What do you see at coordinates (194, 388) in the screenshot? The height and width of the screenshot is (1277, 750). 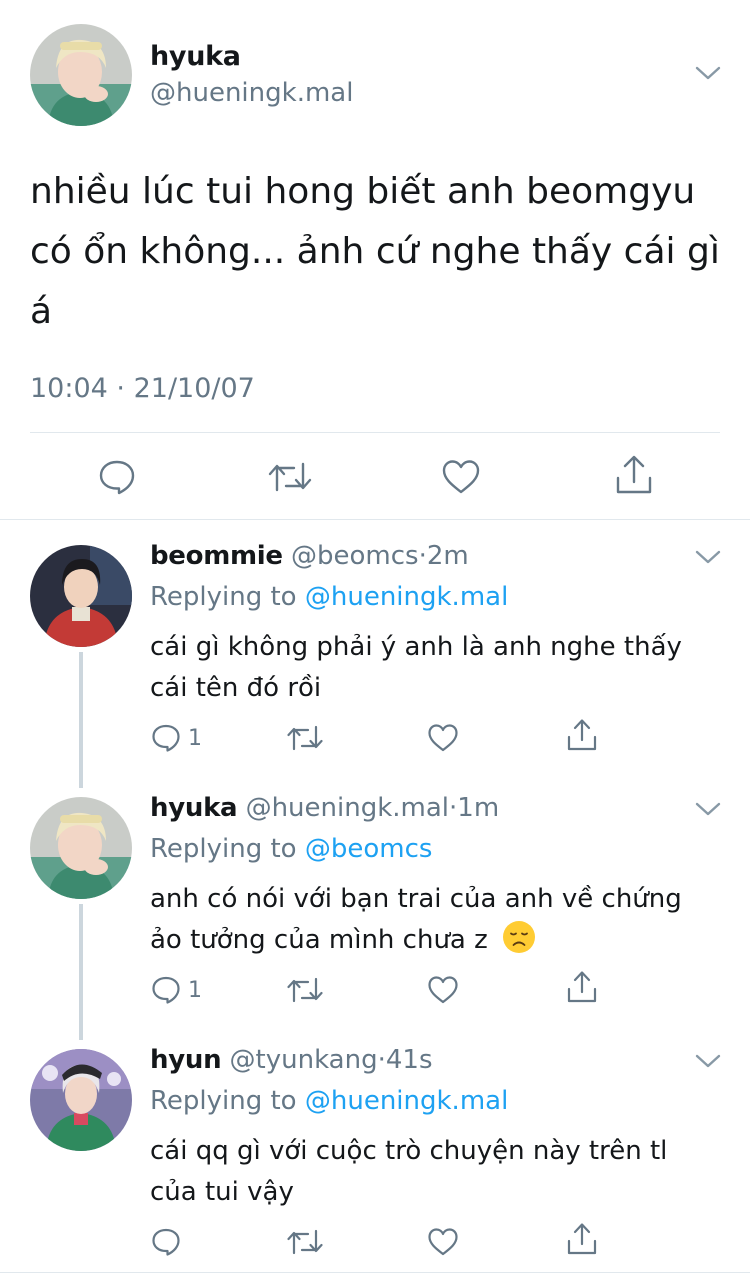 I see `tweet-date: 21/10/07` at bounding box center [194, 388].